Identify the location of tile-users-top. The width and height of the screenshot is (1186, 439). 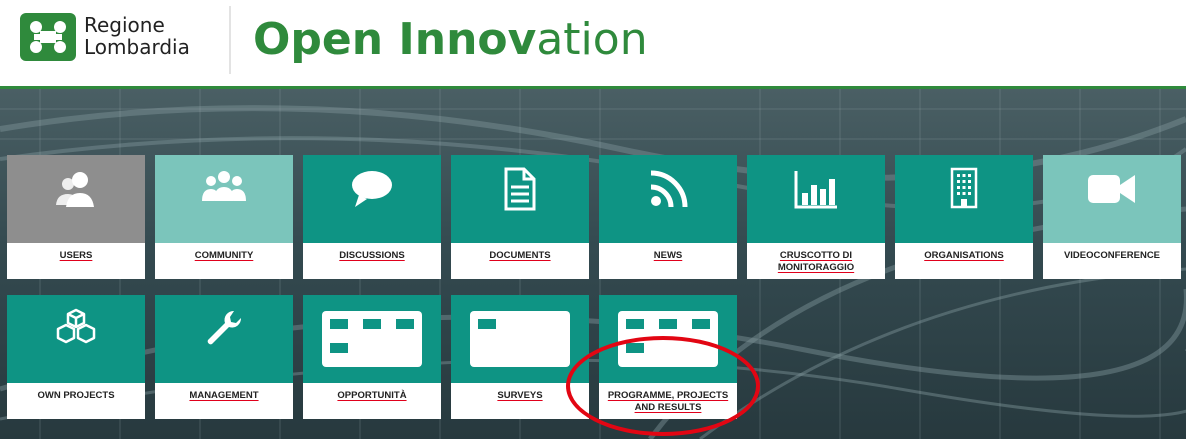
(76, 199).